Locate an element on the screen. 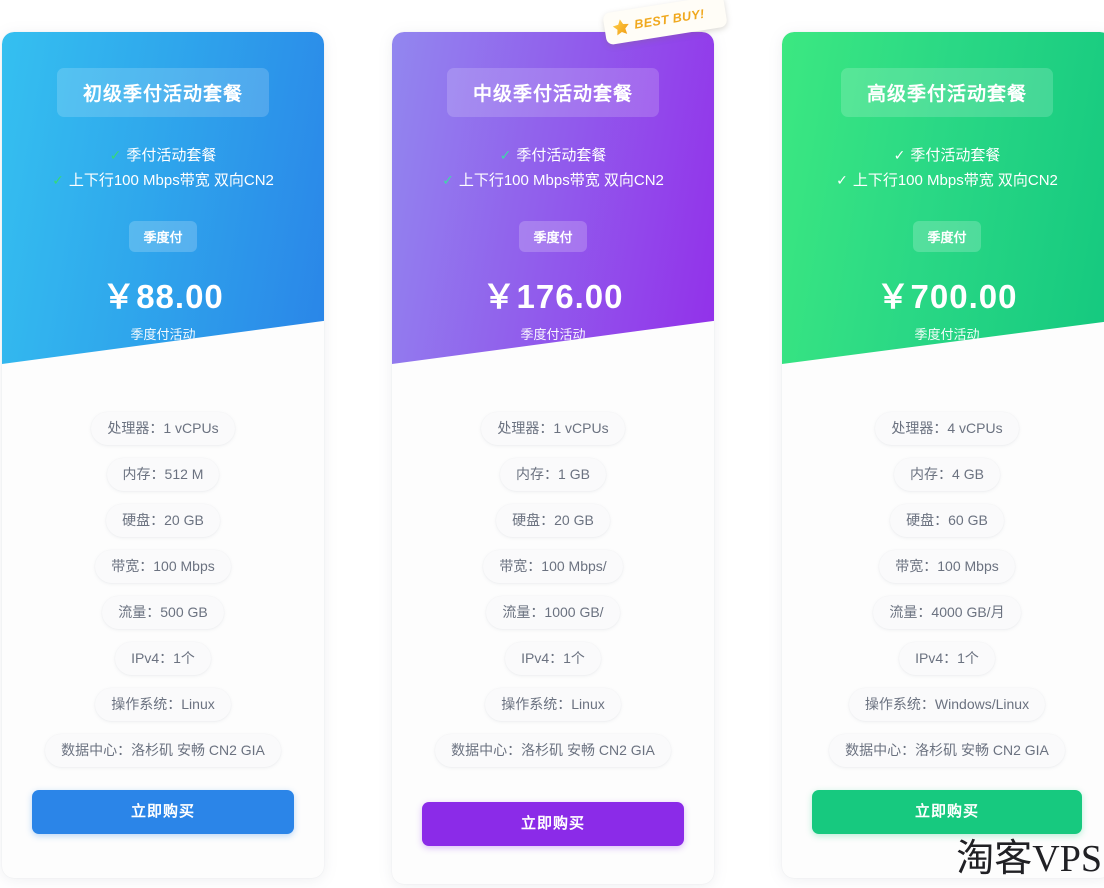 The image size is (1104, 888). plan-title: 高级季付活动套餐 is located at coordinates (946, 92).